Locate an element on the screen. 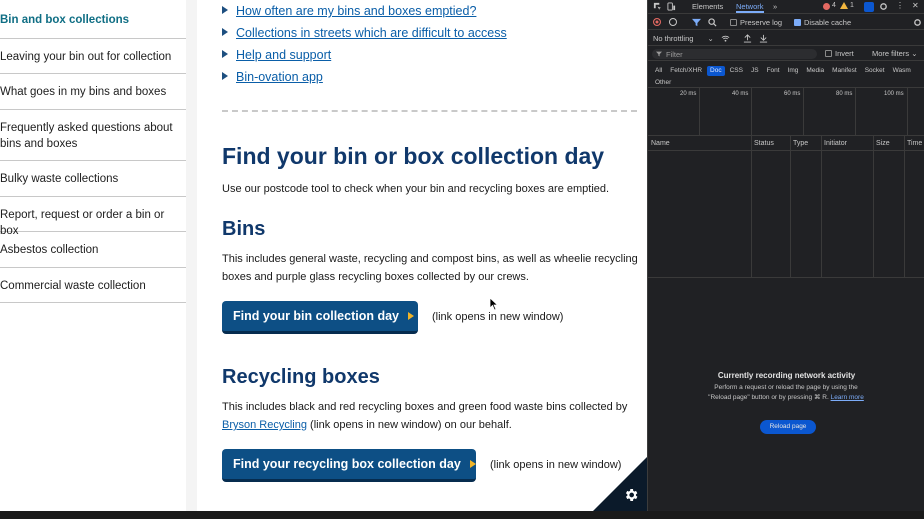  sidebar-item-leaving-your-bin-out: Leaving your bin out for collection is located at coordinates (93, 56).